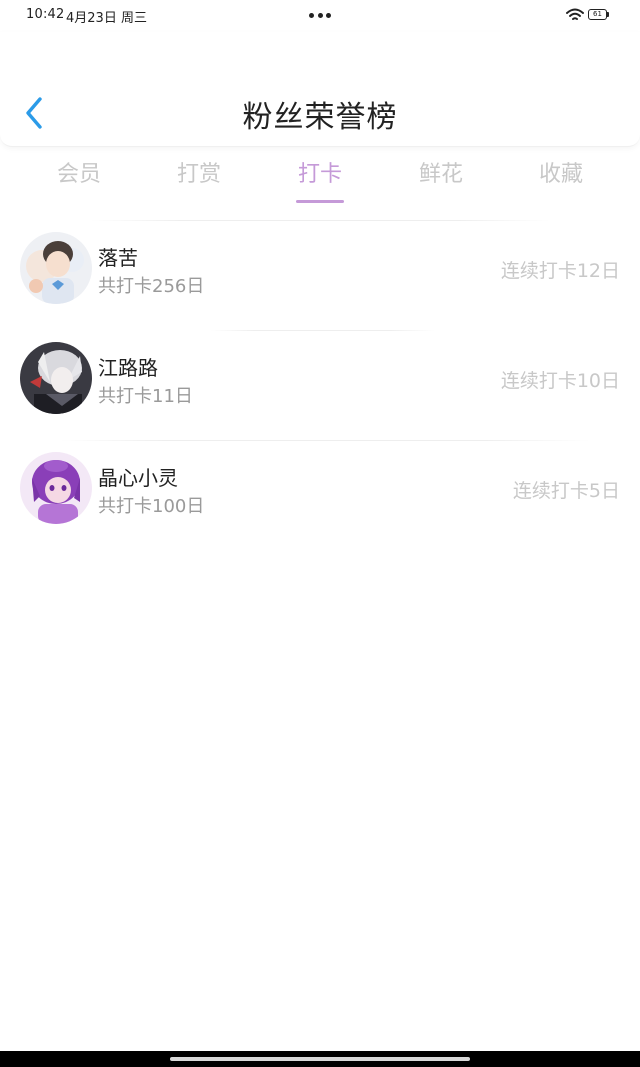  Describe the element at coordinates (128, 368) in the screenshot. I see `user-name: 江路路` at that location.